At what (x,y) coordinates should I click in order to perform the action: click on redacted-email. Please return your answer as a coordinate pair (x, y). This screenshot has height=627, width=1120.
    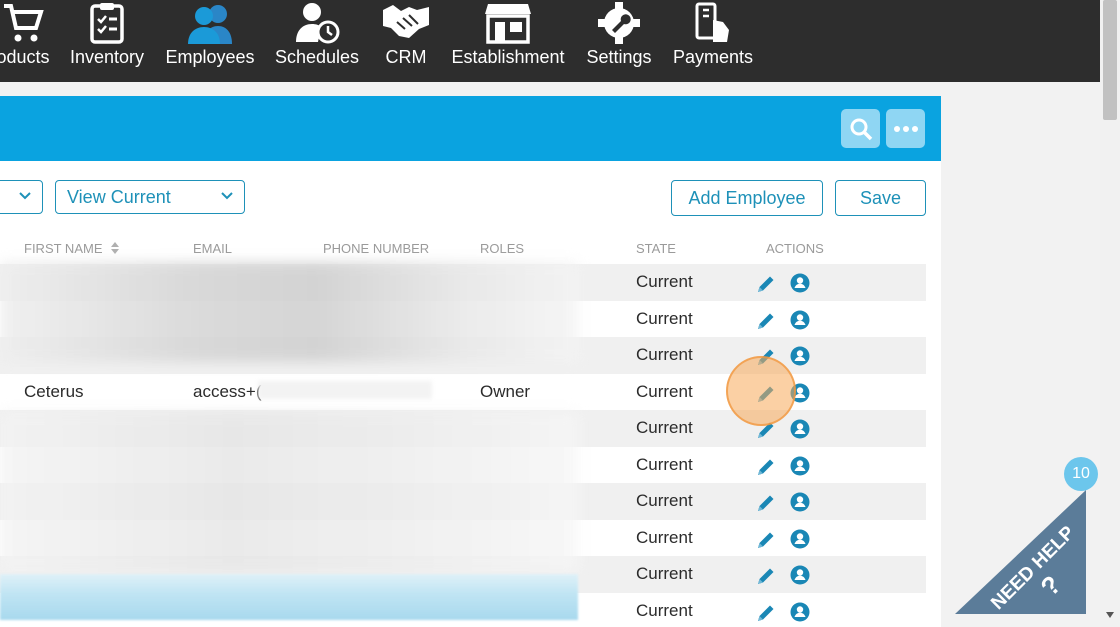
    Looking at the image, I should click on (345, 390).